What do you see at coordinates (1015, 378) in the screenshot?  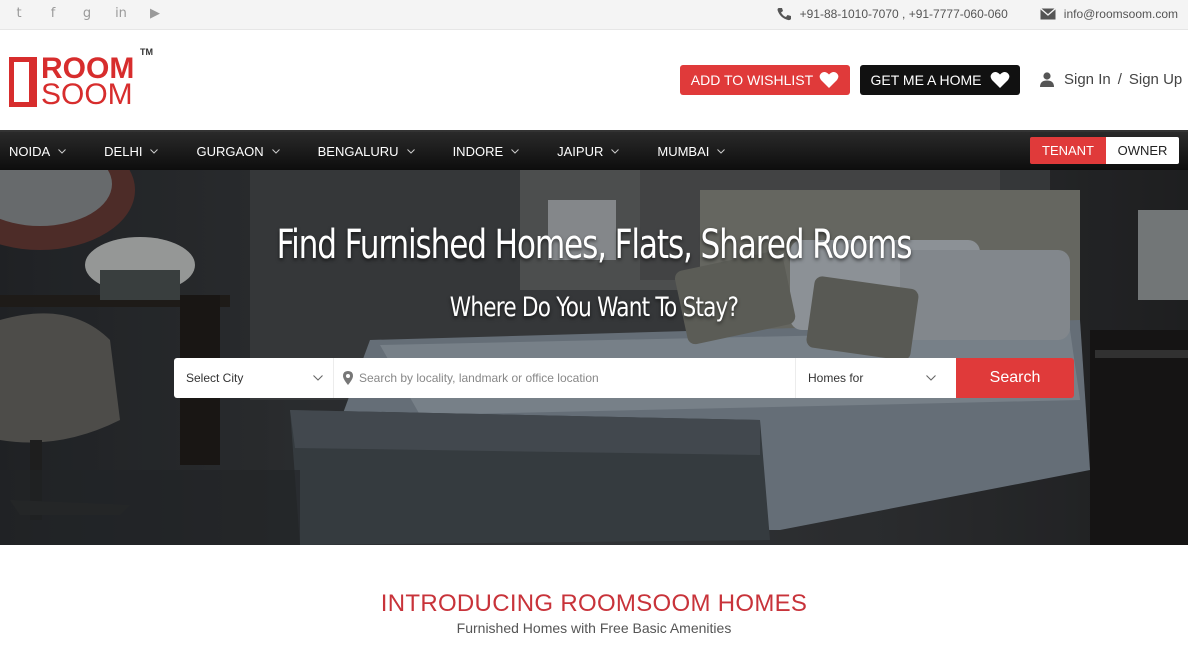 I see `search-button: Search` at bounding box center [1015, 378].